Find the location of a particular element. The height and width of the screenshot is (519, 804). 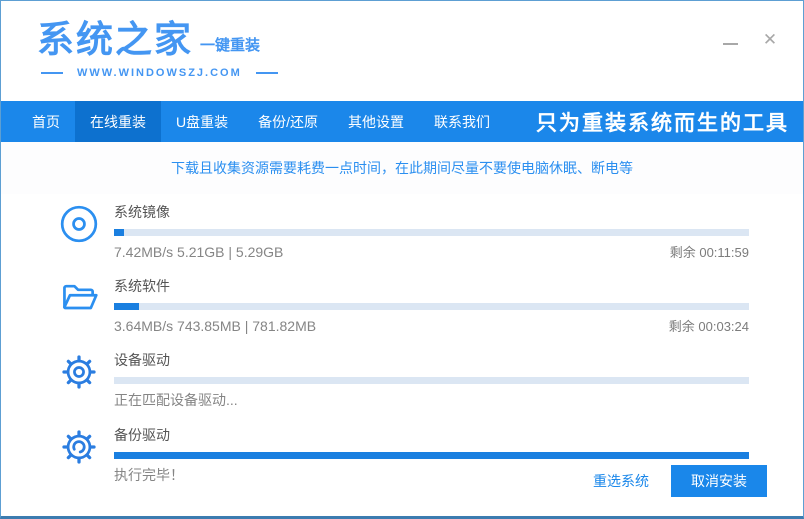

reselect-system-button: 重选系统 is located at coordinates (621, 481).